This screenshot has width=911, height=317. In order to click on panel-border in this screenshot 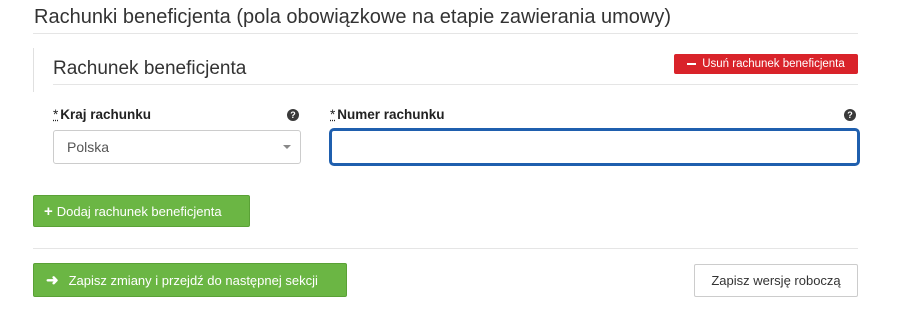, I will do `click(33, 70)`.